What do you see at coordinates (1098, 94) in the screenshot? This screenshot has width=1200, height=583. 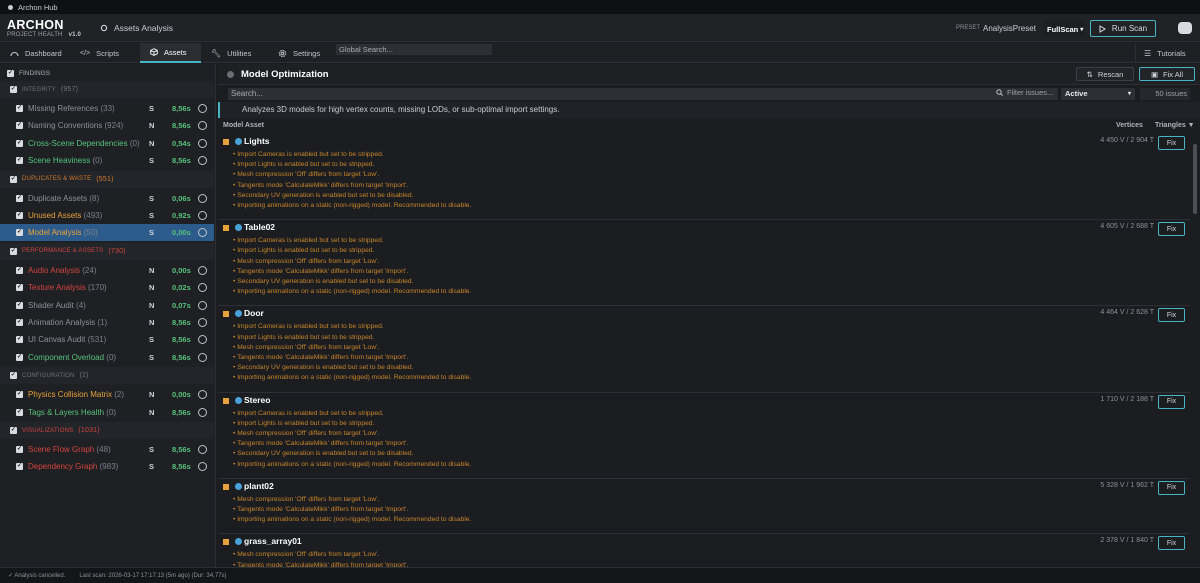 I see `status-filter-dropdown: Active ▾` at bounding box center [1098, 94].